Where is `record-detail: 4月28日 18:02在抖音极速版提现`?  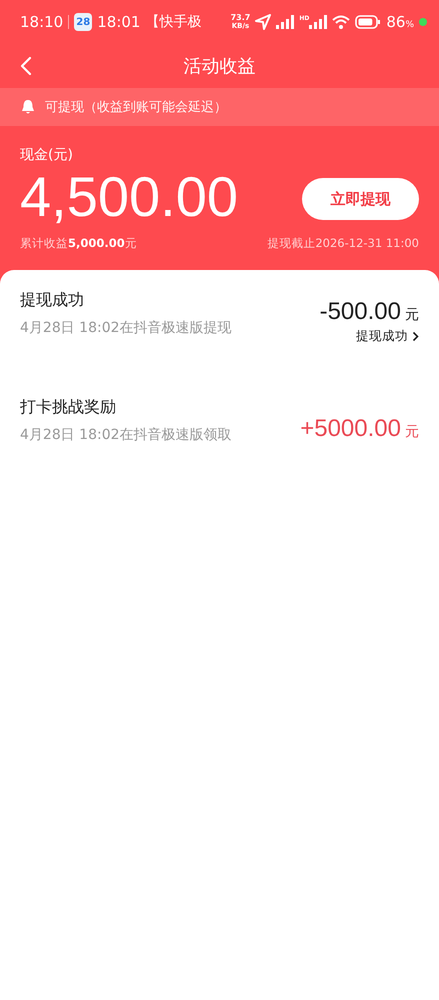 record-detail: 4月28日 18:02在抖音极速版提现 is located at coordinates (126, 328).